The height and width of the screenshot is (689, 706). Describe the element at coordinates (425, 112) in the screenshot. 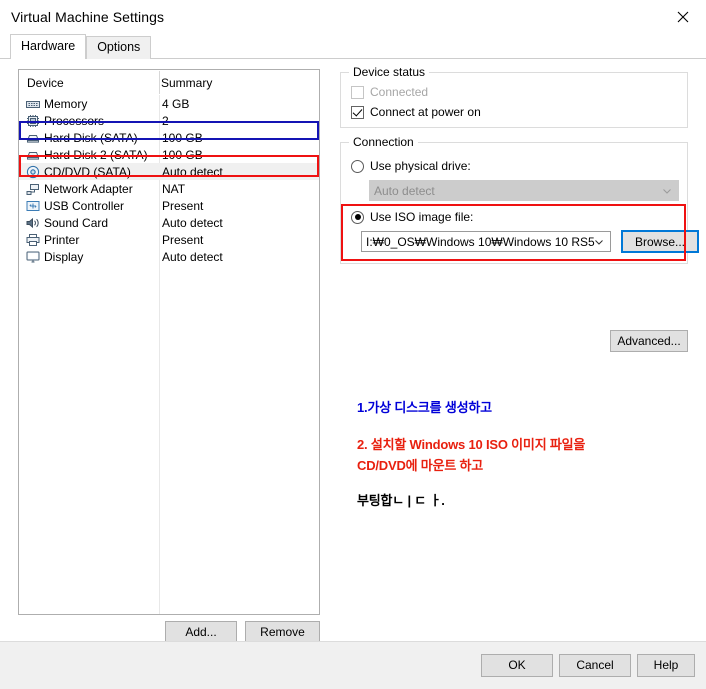

I see `connect-at-power-on-label: Connect at power on` at that location.